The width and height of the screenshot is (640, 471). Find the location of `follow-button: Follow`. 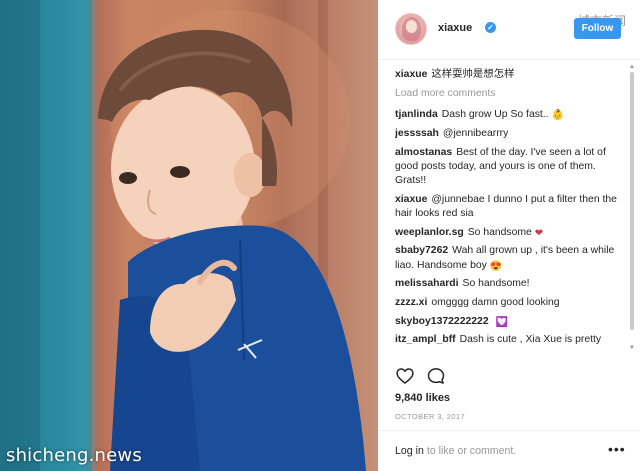

follow-button: Follow is located at coordinates (597, 28).